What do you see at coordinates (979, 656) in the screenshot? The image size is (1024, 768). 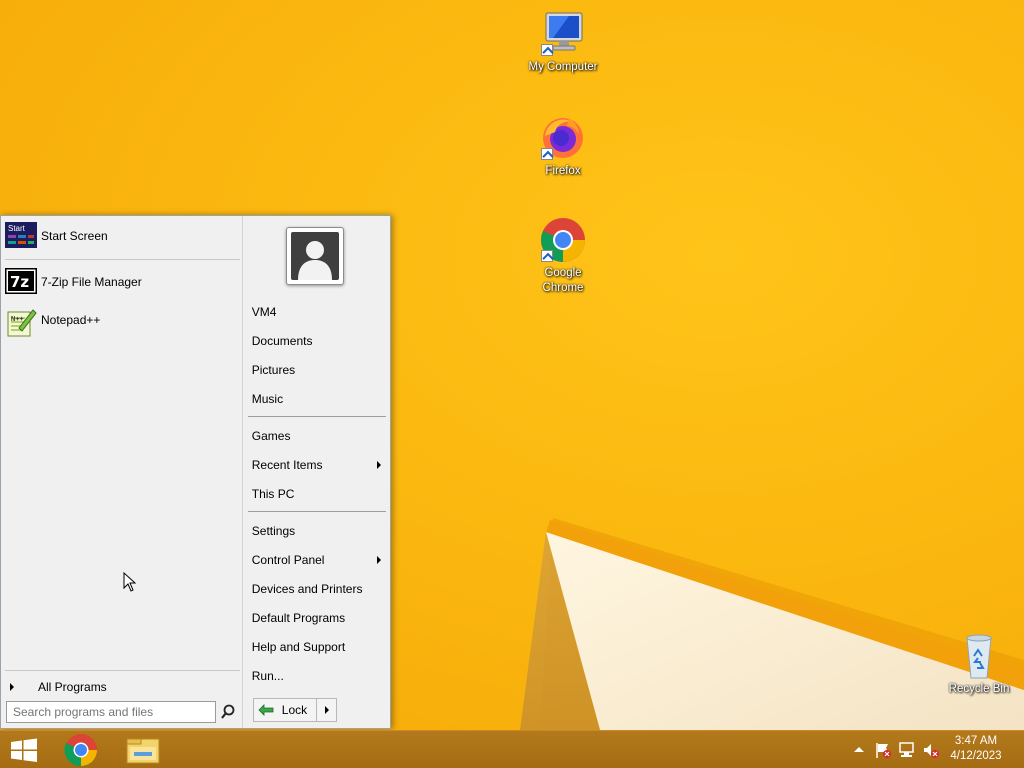 I see `recycle-bin-icon` at bounding box center [979, 656].